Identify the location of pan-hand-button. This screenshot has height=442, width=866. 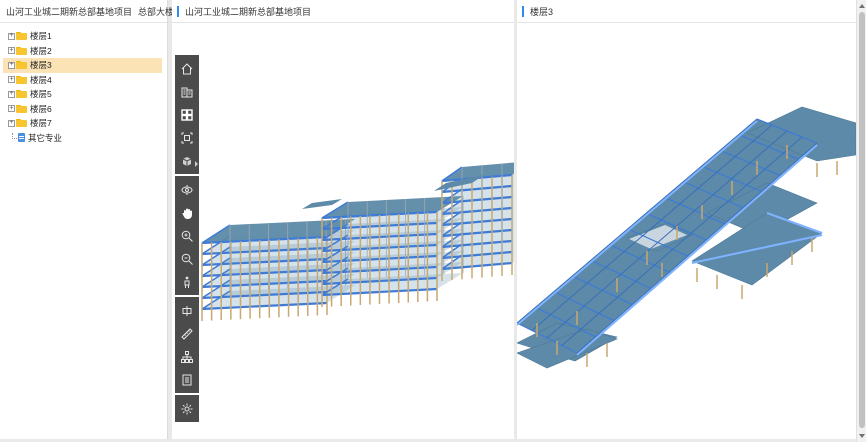
(187, 212).